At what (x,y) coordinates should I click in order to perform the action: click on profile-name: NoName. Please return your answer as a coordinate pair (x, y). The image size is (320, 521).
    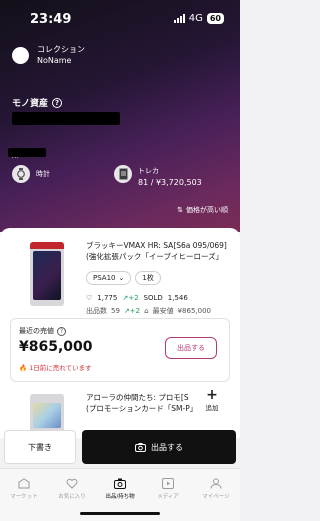
    Looking at the image, I should click on (54, 60).